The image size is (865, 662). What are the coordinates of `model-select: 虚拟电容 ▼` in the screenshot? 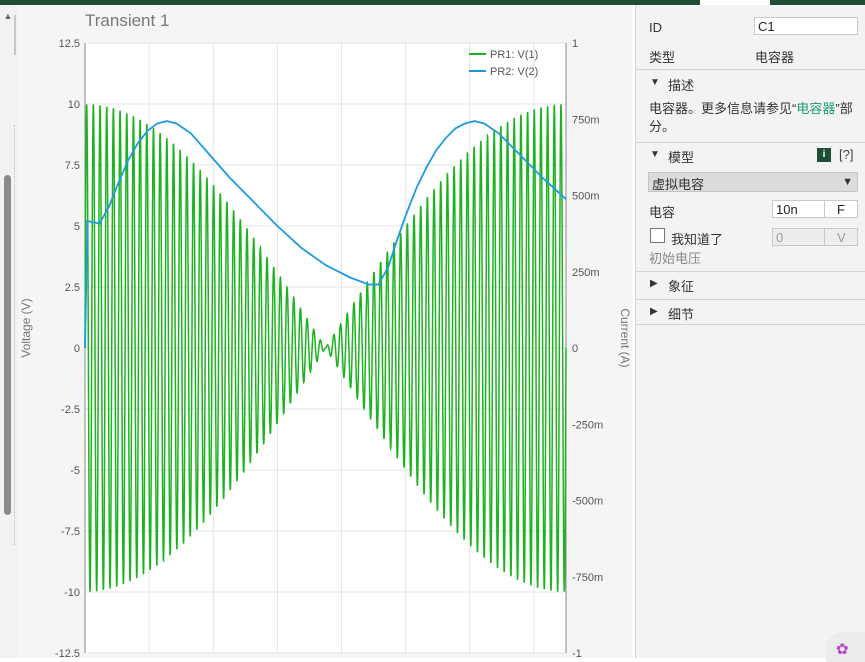 It's located at (753, 182).